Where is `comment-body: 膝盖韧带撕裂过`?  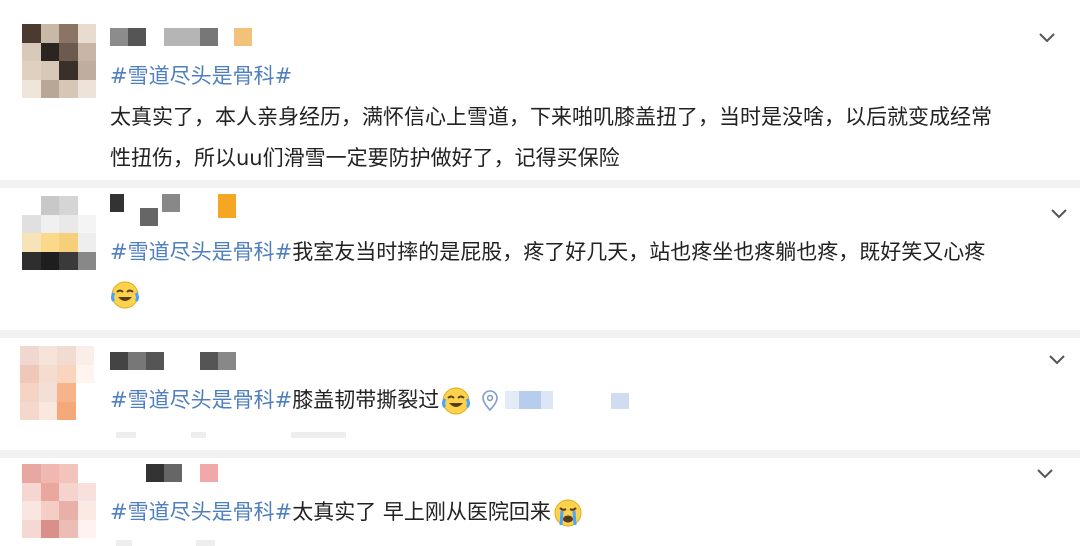
comment-body: 膝盖韧带撕裂过 is located at coordinates (366, 400).